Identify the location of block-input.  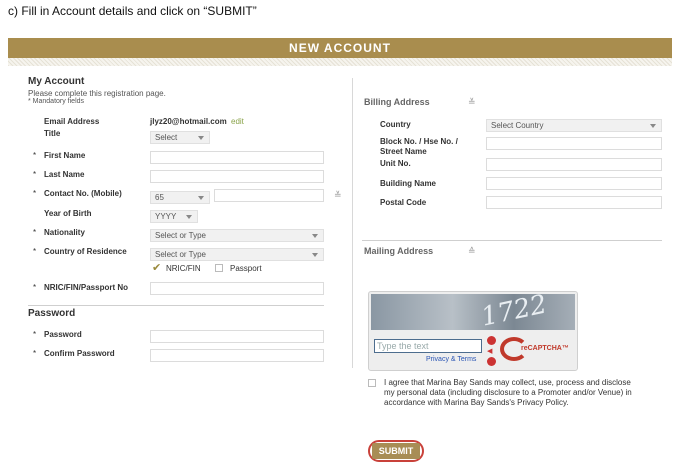
(574, 143).